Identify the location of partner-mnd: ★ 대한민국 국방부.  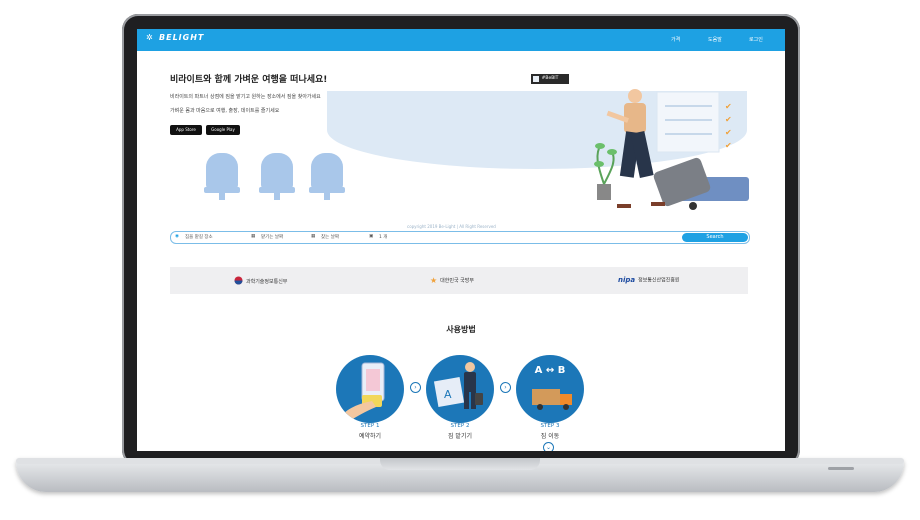
(452, 280).